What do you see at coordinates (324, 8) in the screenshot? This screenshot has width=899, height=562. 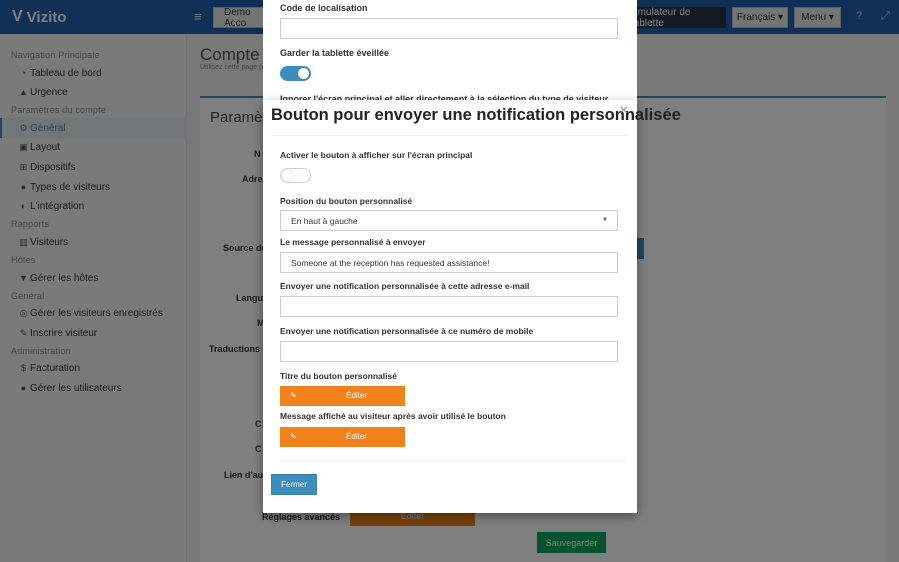 I see `location-code-label: Code de localisation` at bounding box center [324, 8].